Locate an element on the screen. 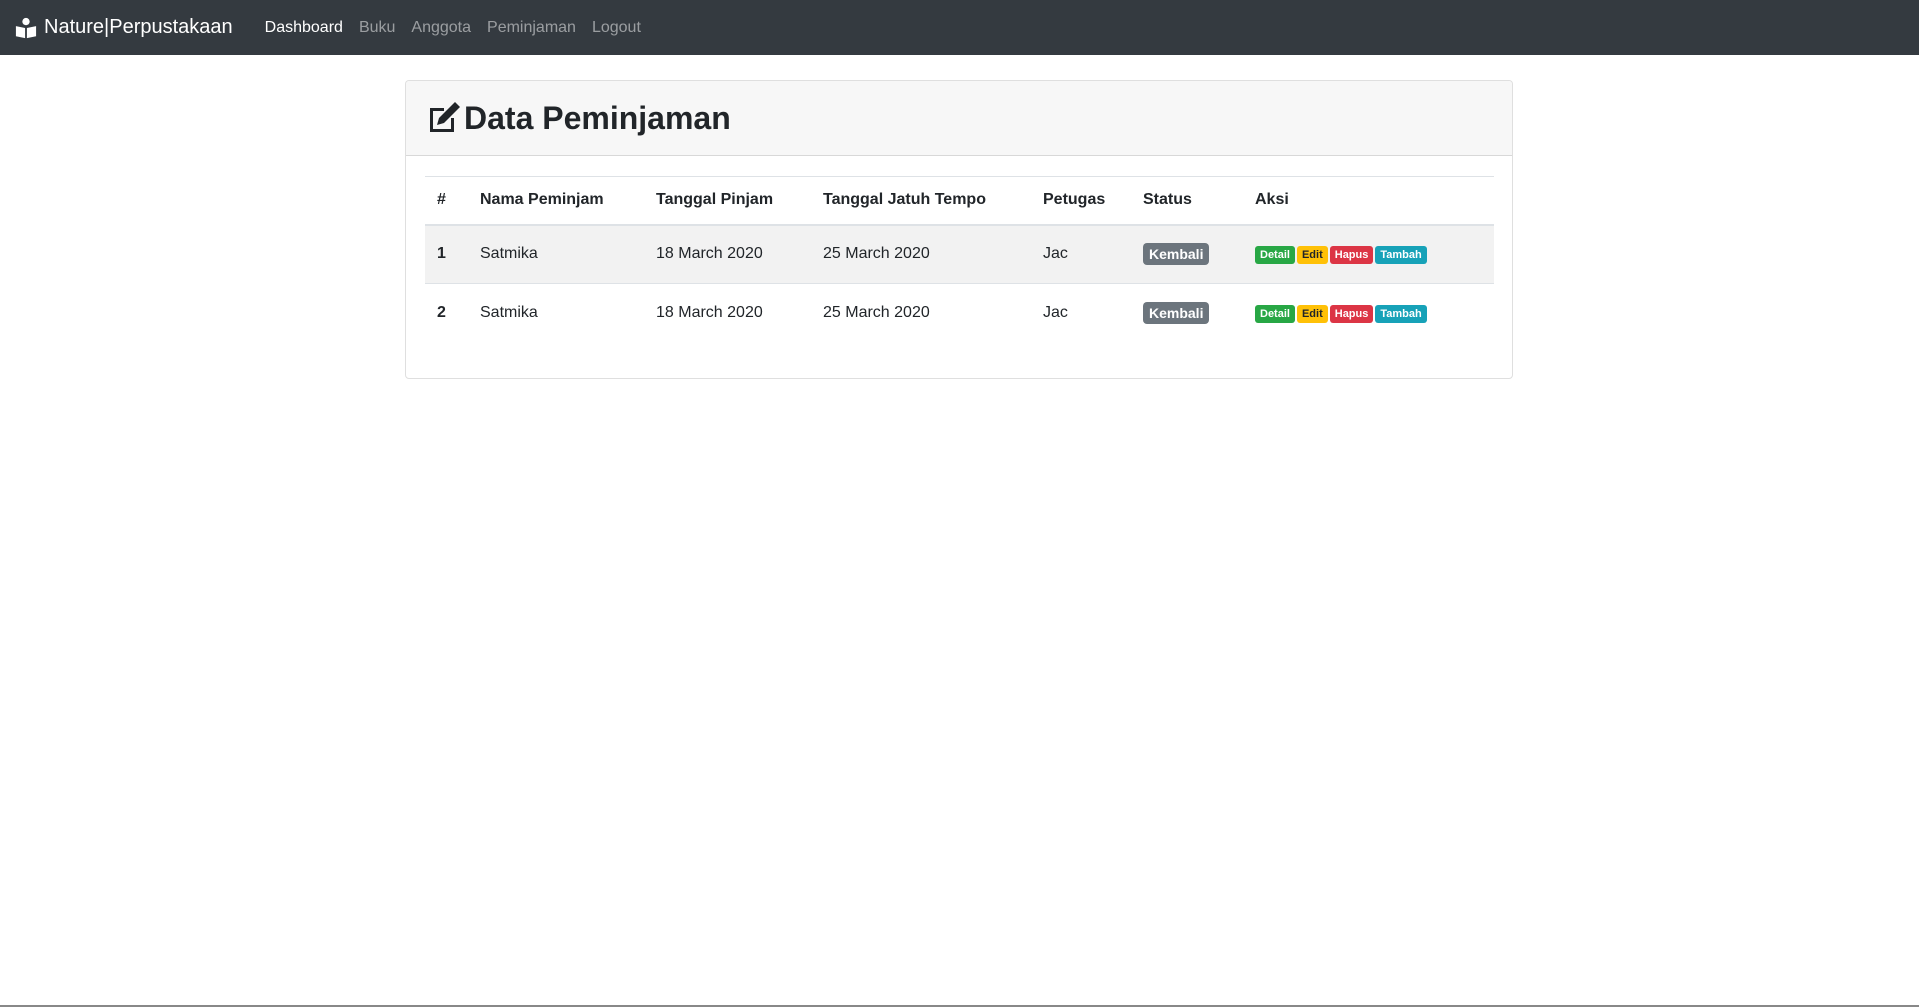 This screenshot has height=1007, width=1919. nav-link-peminjaman: Peminjaman is located at coordinates (531, 28).